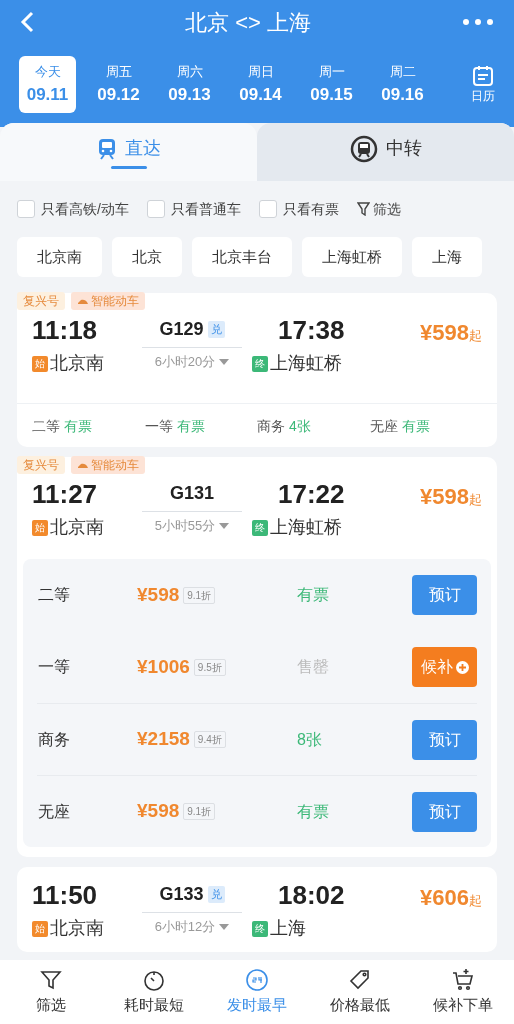 The image size is (514, 1024). Describe the element at coordinates (363, 148) in the screenshot. I see `transfer-train-icon` at that location.